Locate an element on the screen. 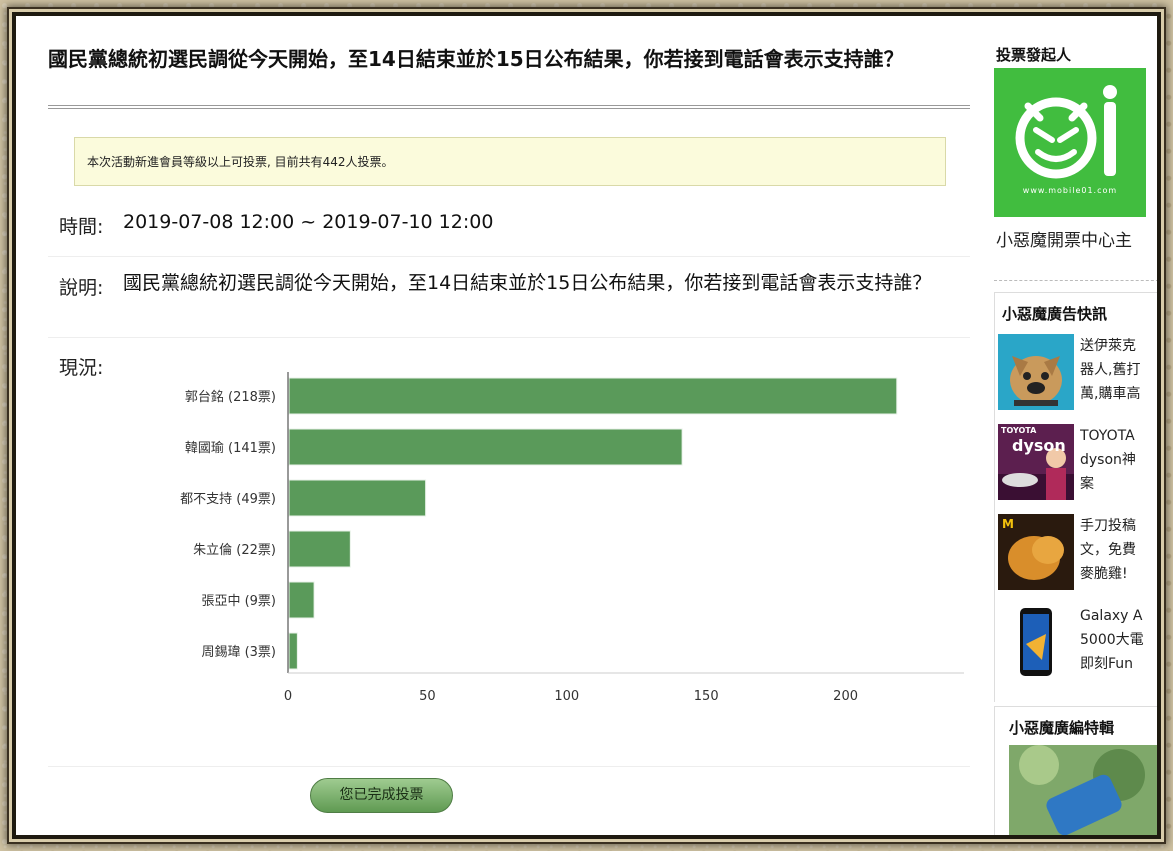 This screenshot has height=851, width=1173. ad-text: Galaxy A 5000大電 即刻Fun is located at coordinates (1112, 640).